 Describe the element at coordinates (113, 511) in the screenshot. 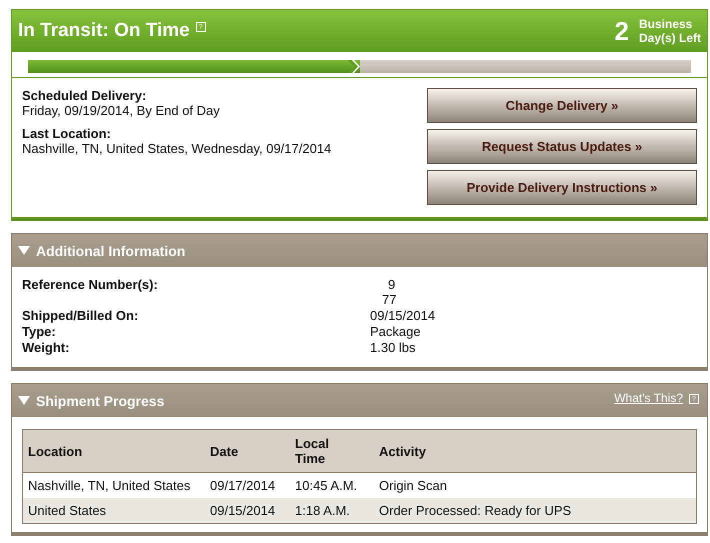

I see `table-cell: United States` at that location.